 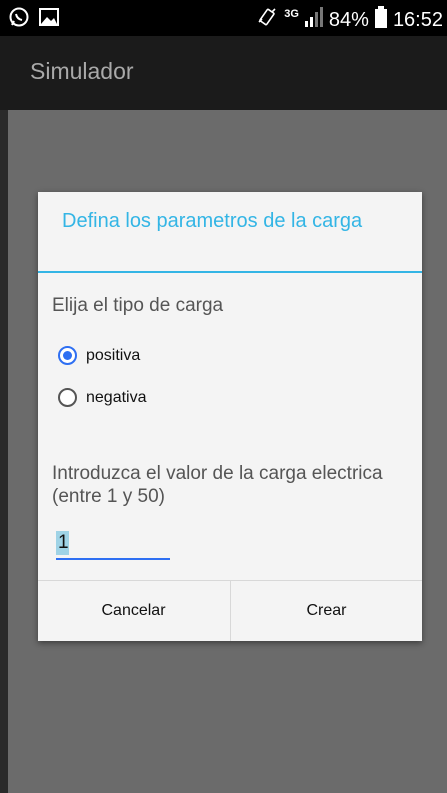 I want to click on status-bar-right: 3G 84% 16:52, so click(x=349, y=20).